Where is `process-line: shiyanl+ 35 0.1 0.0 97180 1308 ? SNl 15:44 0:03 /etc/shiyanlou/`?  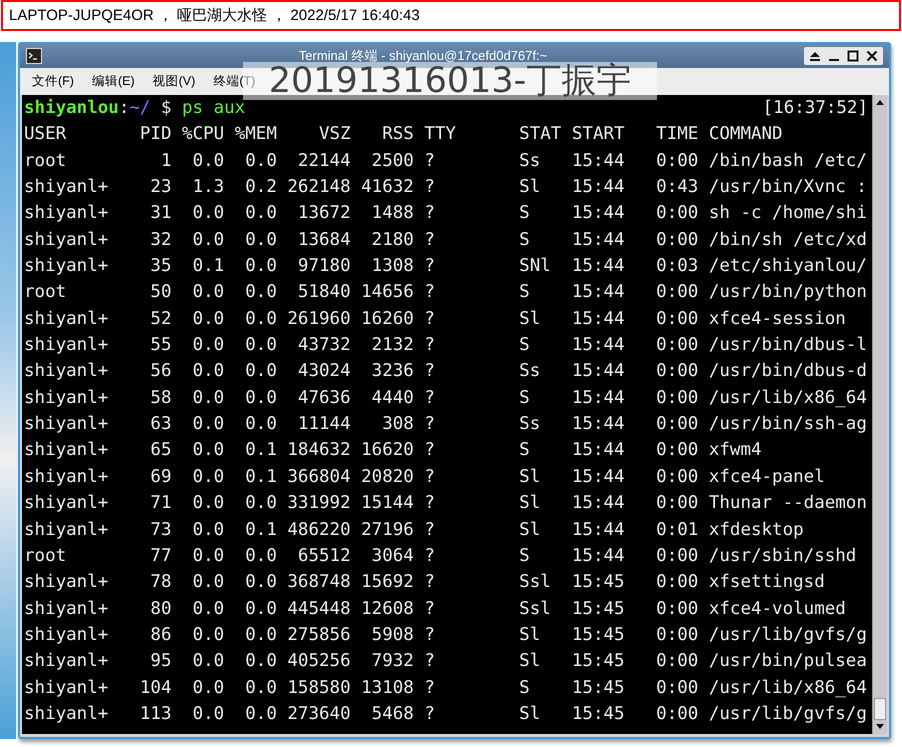 process-line: shiyanl+ 35 0.1 0.0 97180 1308 ? SNl 15:44 0:03 /etc/shiyanlou/ is located at coordinates (446, 266).